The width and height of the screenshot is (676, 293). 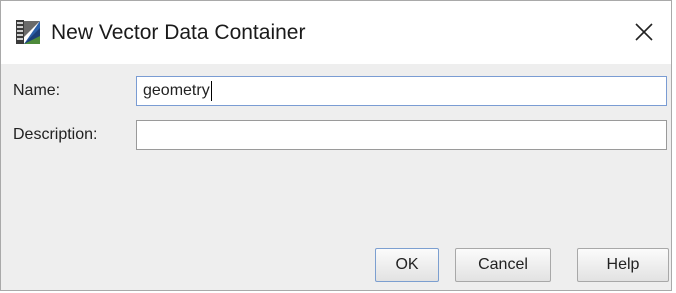 What do you see at coordinates (178, 32) in the screenshot?
I see `dialog-title: New Vector Data Container` at bounding box center [178, 32].